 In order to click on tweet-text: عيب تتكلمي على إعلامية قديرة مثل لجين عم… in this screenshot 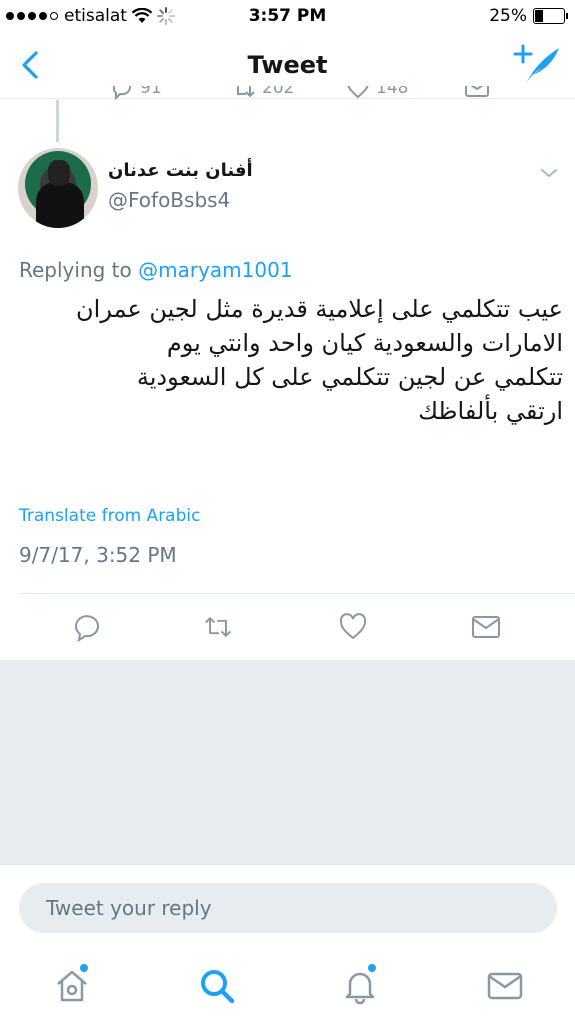, I will do `click(290, 360)`.